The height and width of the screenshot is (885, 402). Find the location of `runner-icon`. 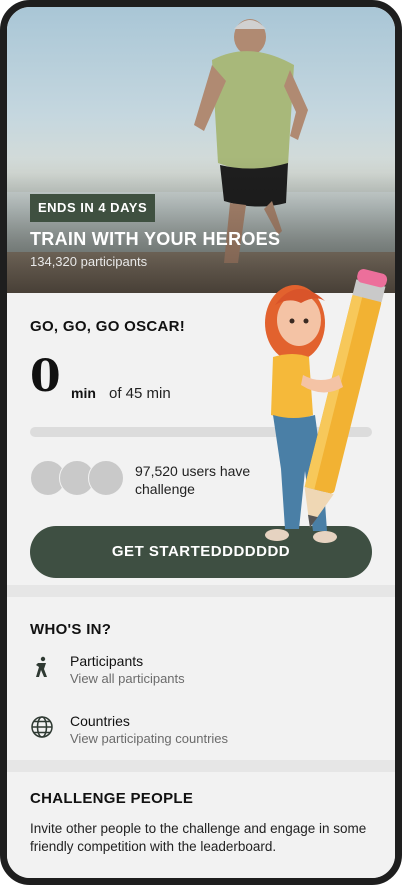

runner-icon is located at coordinates (41, 666).